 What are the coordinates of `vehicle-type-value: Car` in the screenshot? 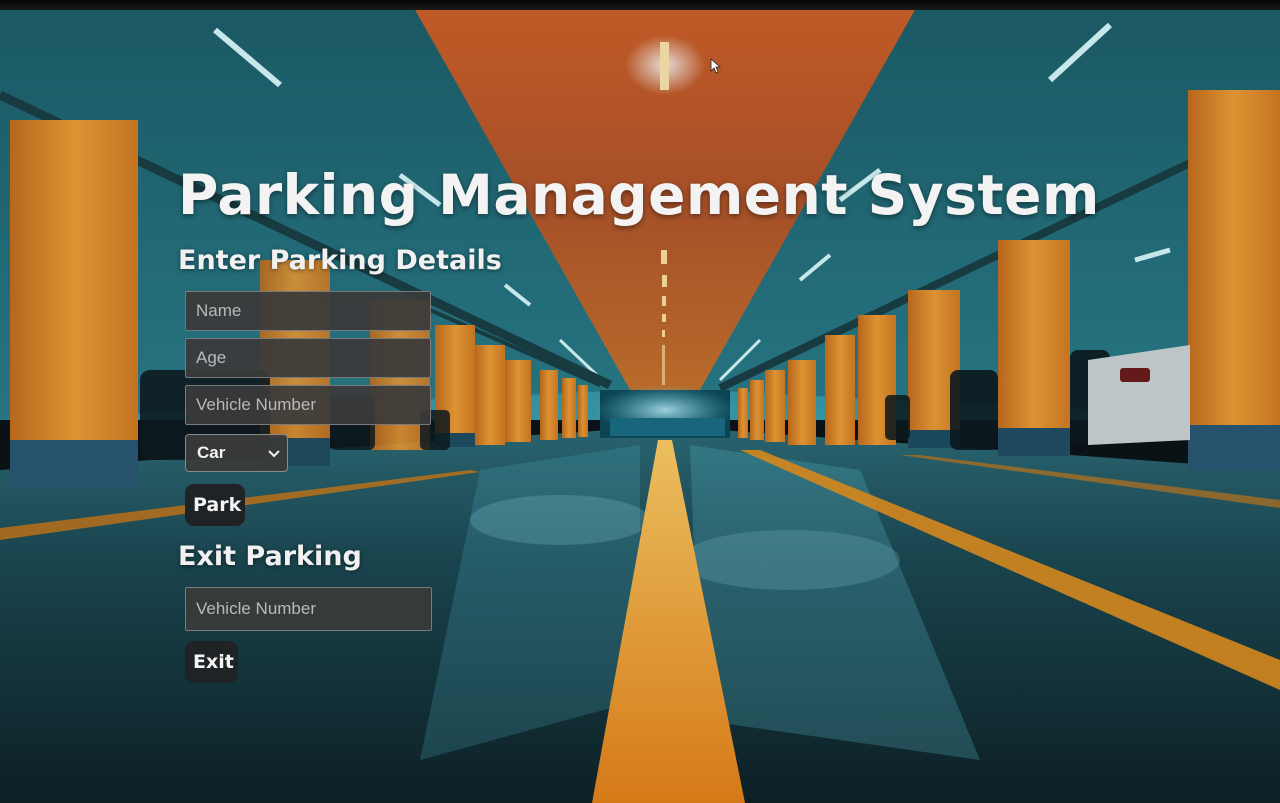 It's located at (211, 452).